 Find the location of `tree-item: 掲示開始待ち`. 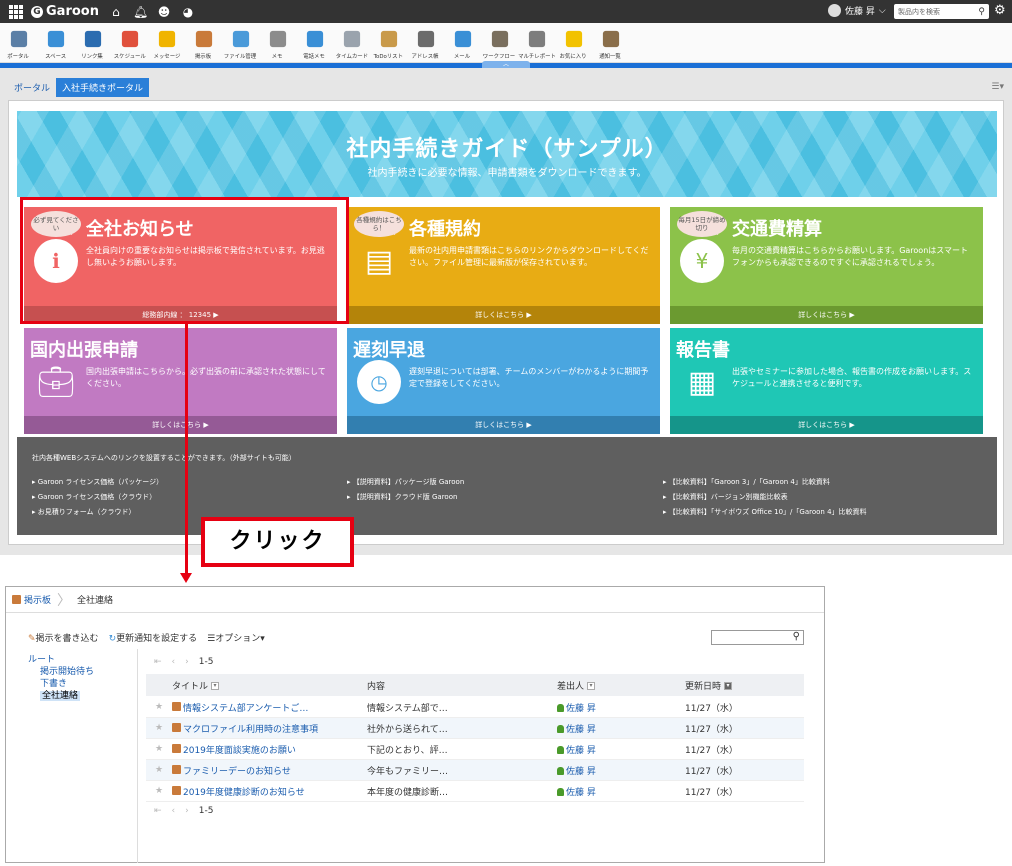

tree-item: 掲示開始待ち is located at coordinates (82, 672).